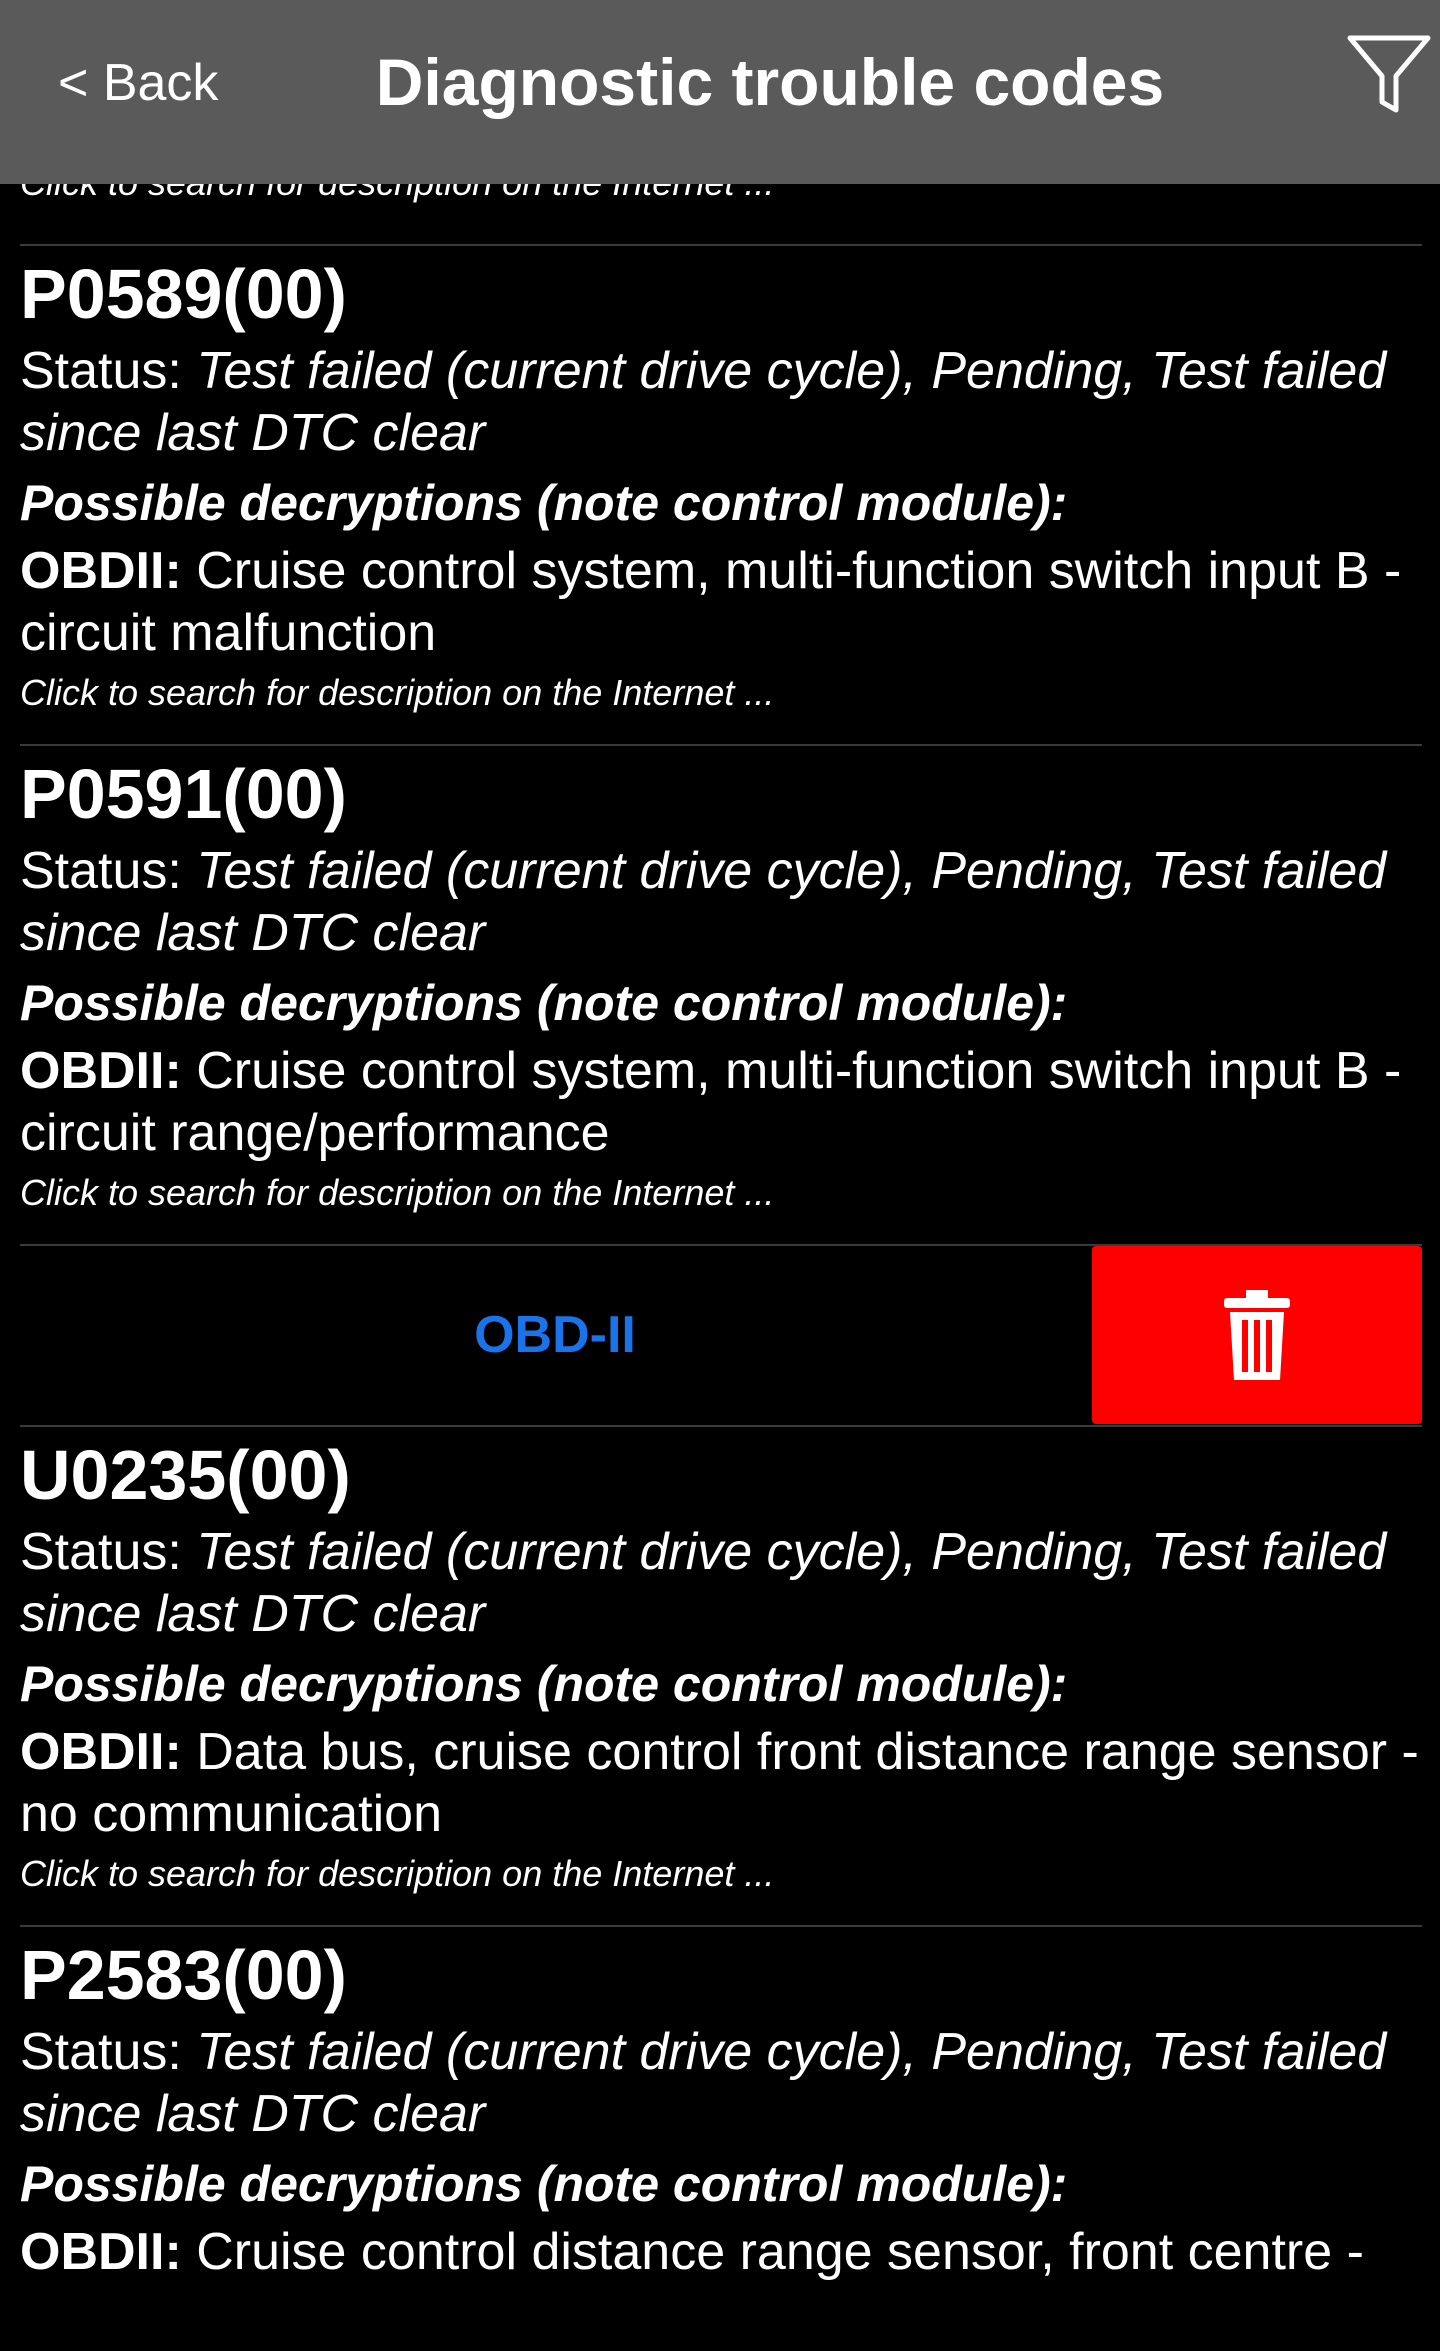 Image resolution: width=1440 pixels, height=2351 pixels. I want to click on delete-button, so click(1257, 1335).